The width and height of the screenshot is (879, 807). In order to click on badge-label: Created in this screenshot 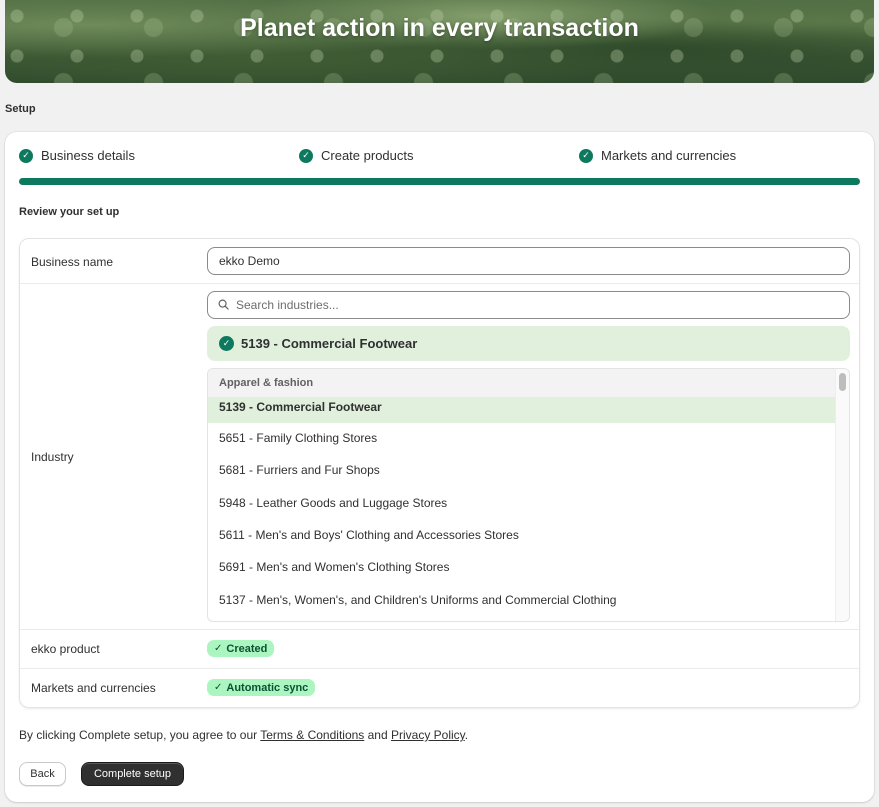, I will do `click(247, 648)`.